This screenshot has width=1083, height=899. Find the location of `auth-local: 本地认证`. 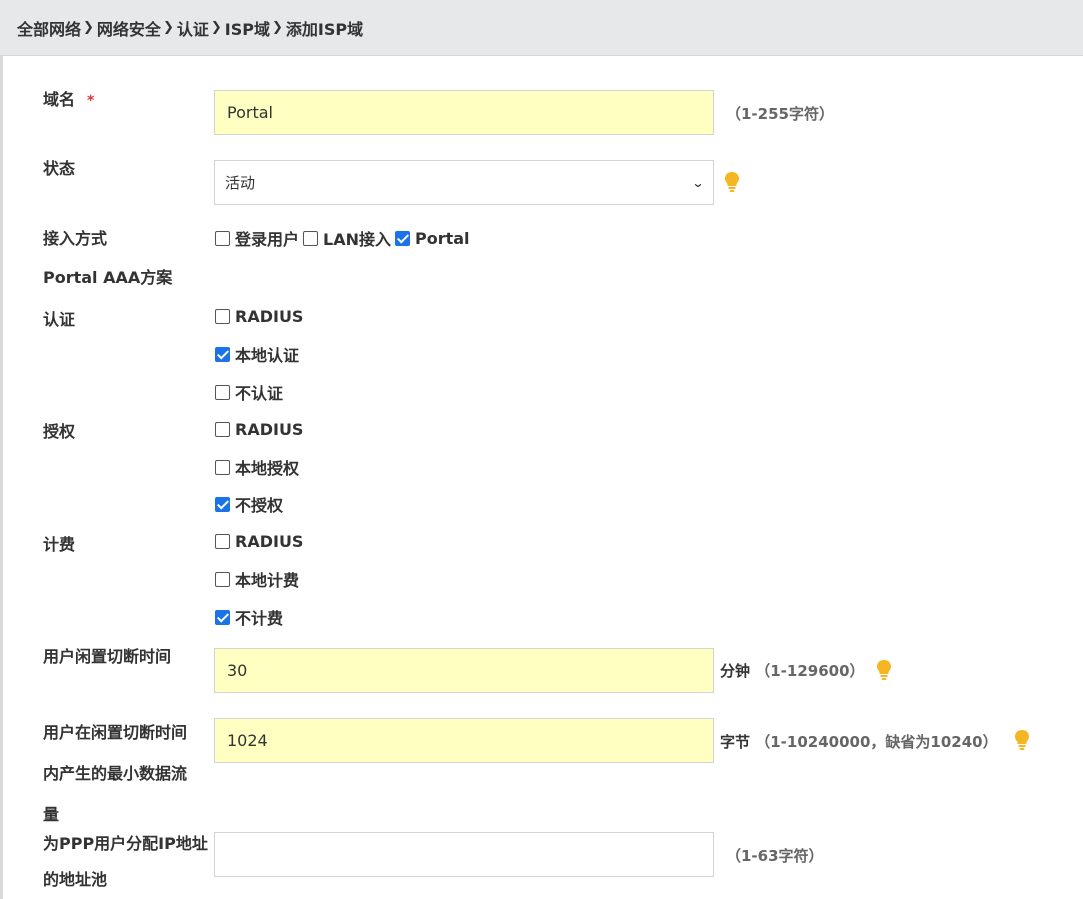

auth-local: 本地认证 is located at coordinates (257, 354).